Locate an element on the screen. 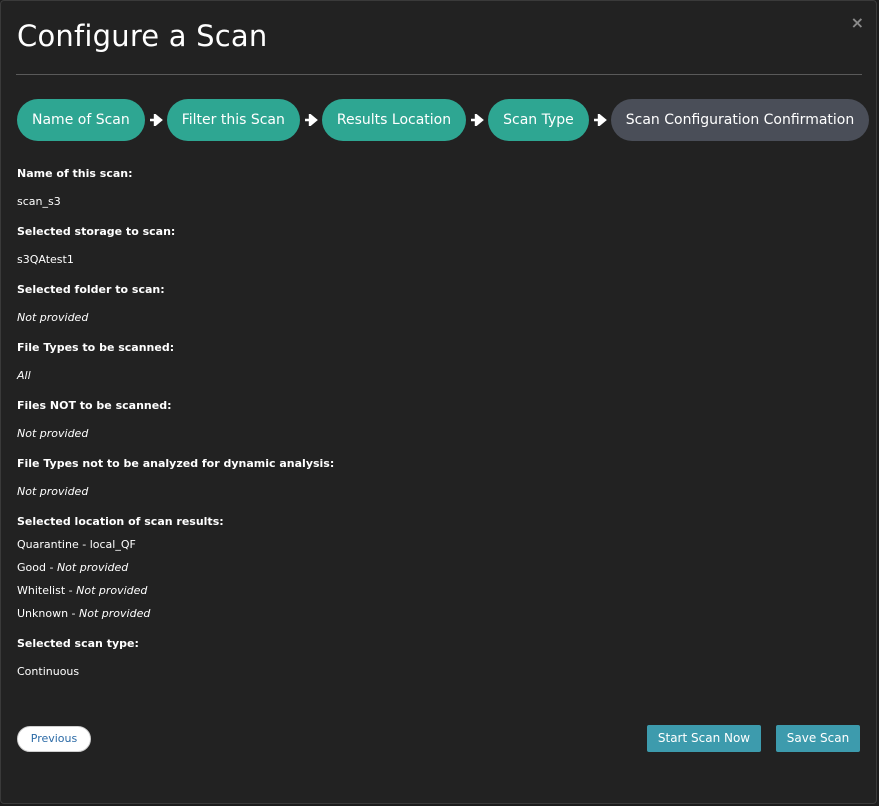  step-scan-type: Scan Type is located at coordinates (538, 120).